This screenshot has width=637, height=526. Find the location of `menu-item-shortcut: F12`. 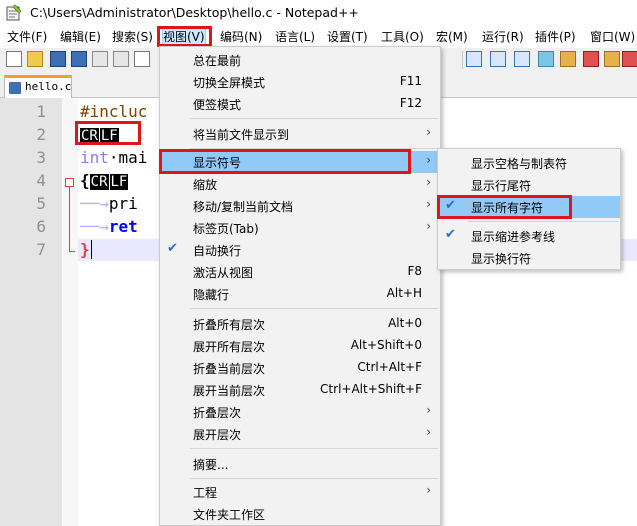

menu-item-shortcut: F12 is located at coordinates (410, 103).